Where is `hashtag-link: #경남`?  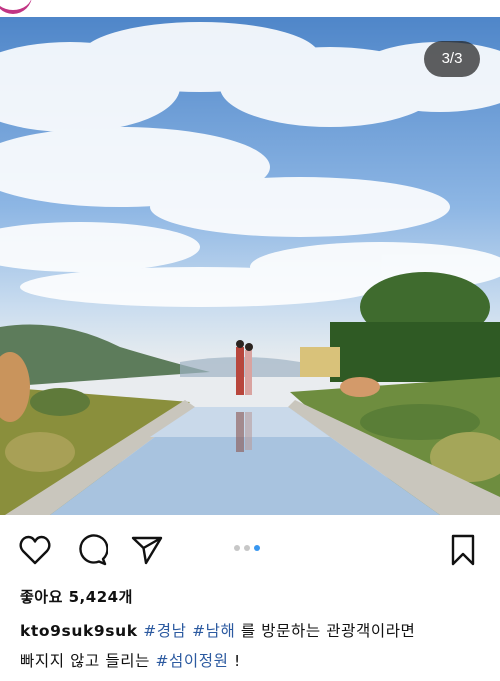 hashtag-link: #경남 is located at coordinates (164, 631).